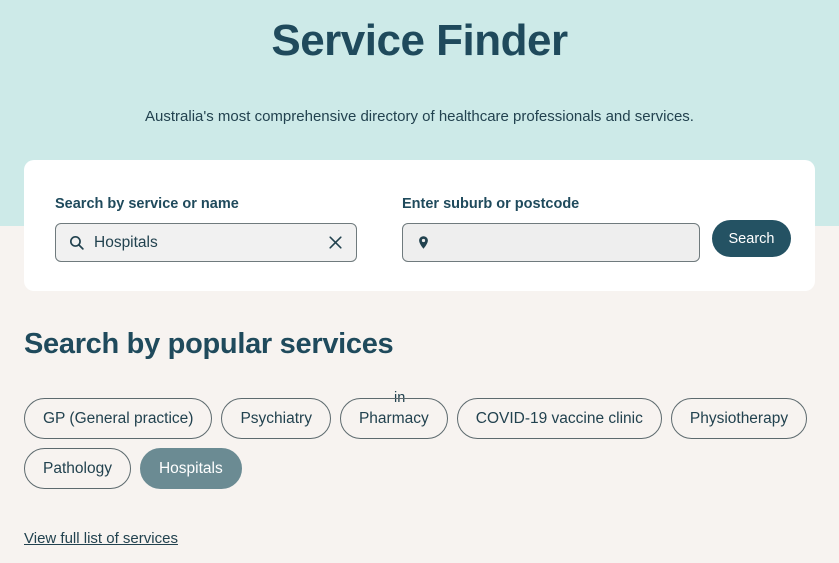  Describe the element at coordinates (751, 238) in the screenshot. I see `search-button: Search` at that location.